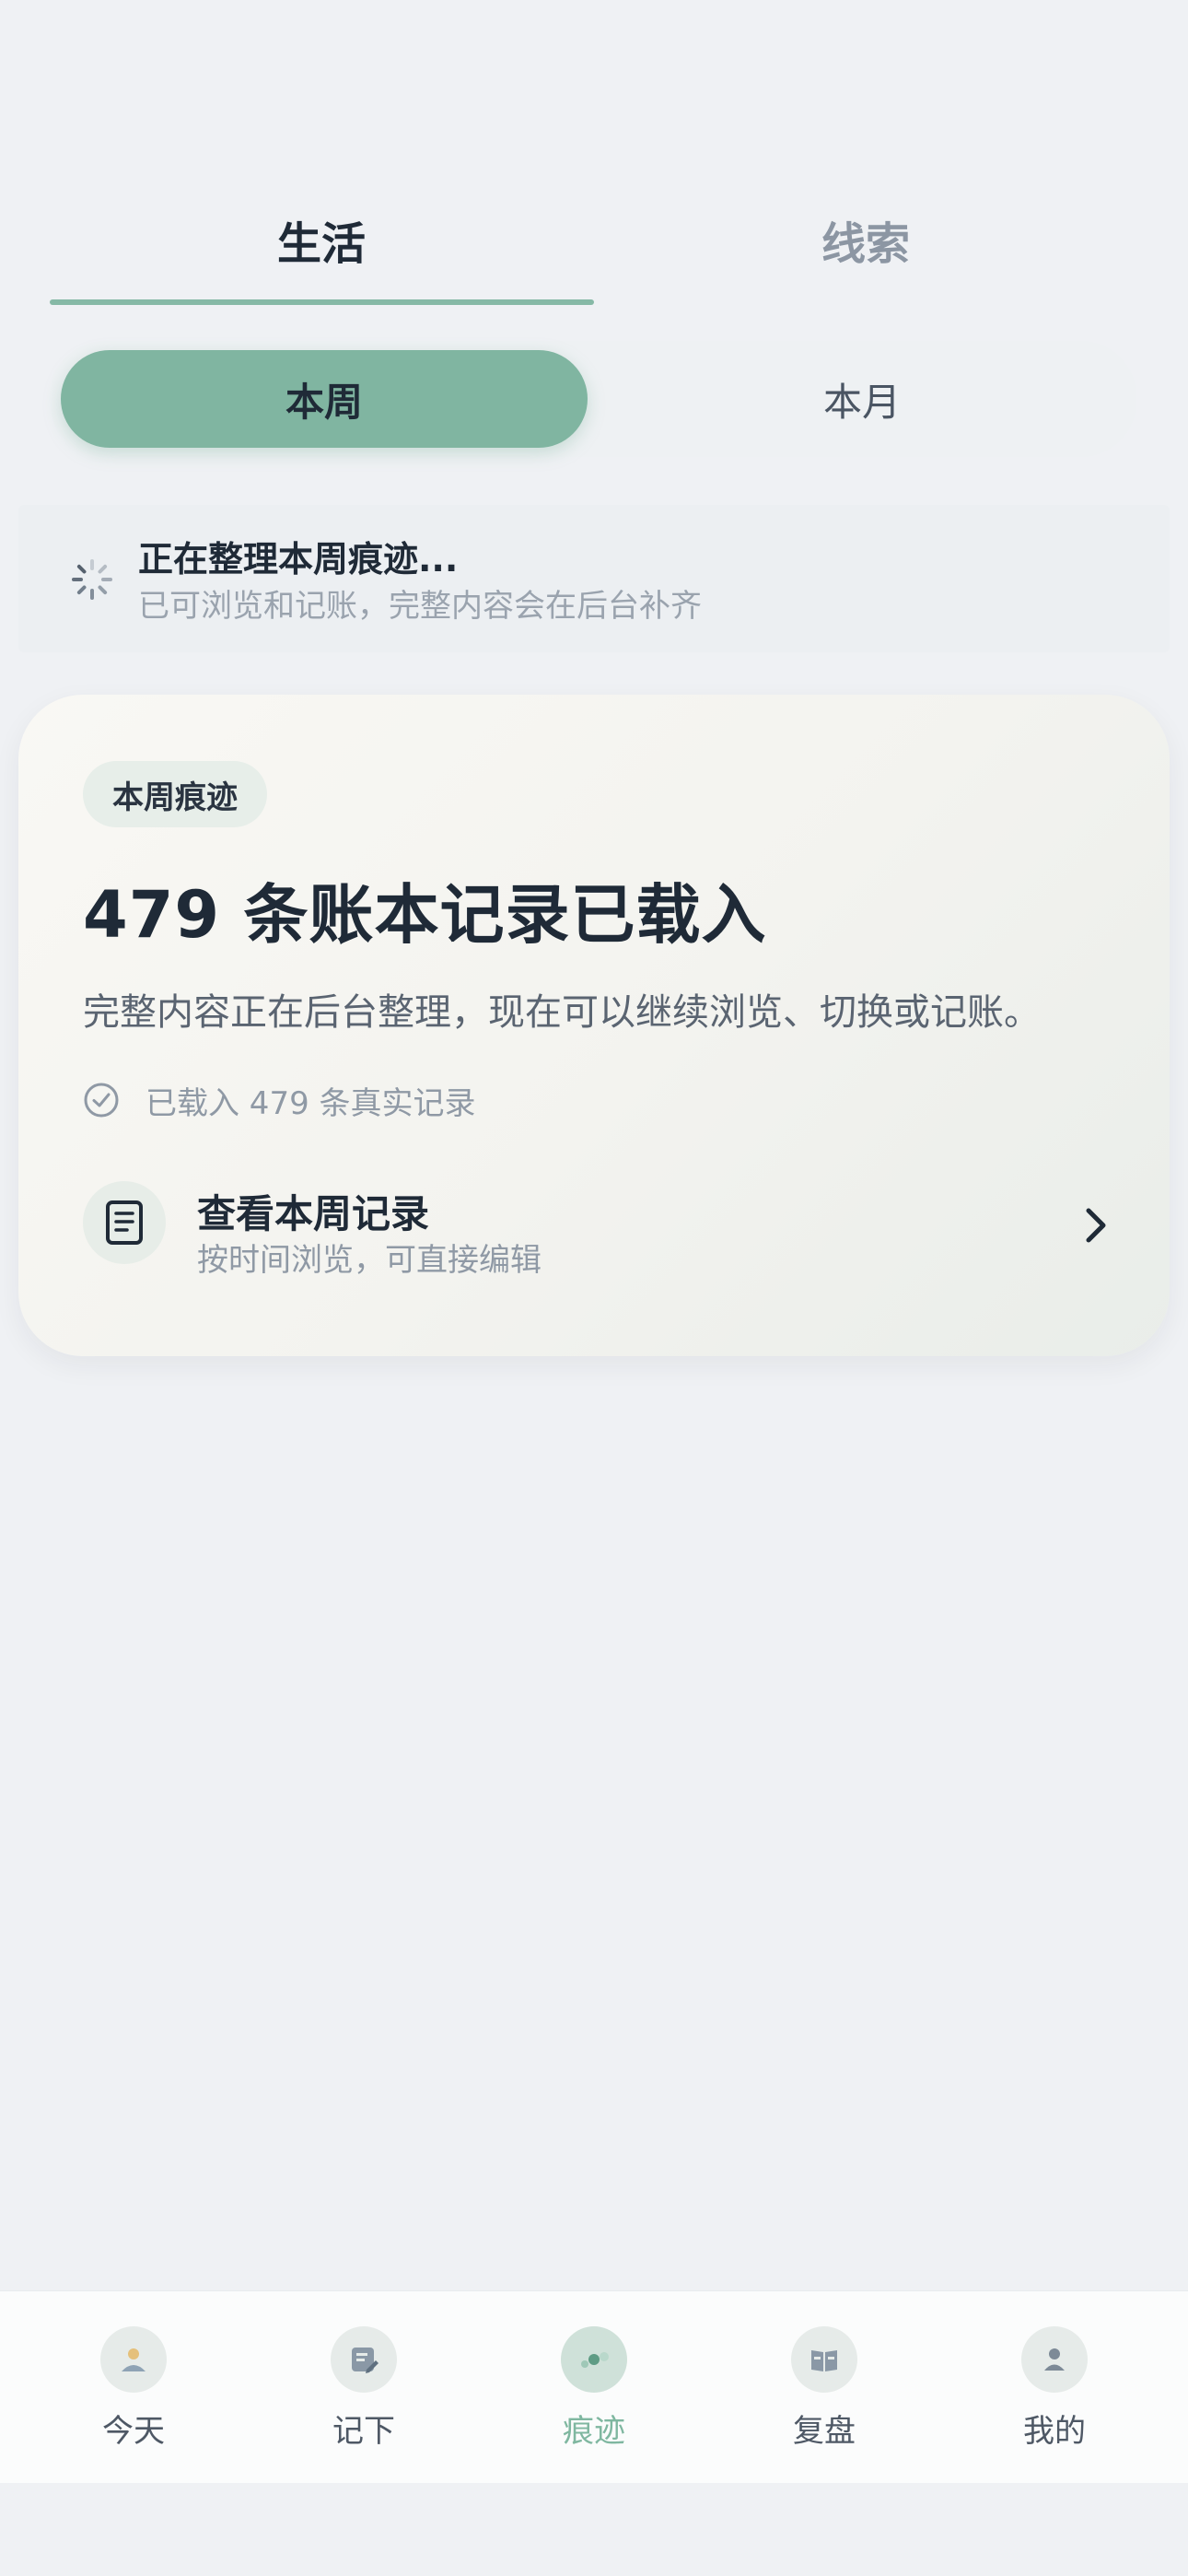 The height and width of the screenshot is (2576, 1188). Describe the element at coordinates (311, 1103) in the screenshot. I see `loaded-status-text: 已载入 479 条真实记录` at that location.